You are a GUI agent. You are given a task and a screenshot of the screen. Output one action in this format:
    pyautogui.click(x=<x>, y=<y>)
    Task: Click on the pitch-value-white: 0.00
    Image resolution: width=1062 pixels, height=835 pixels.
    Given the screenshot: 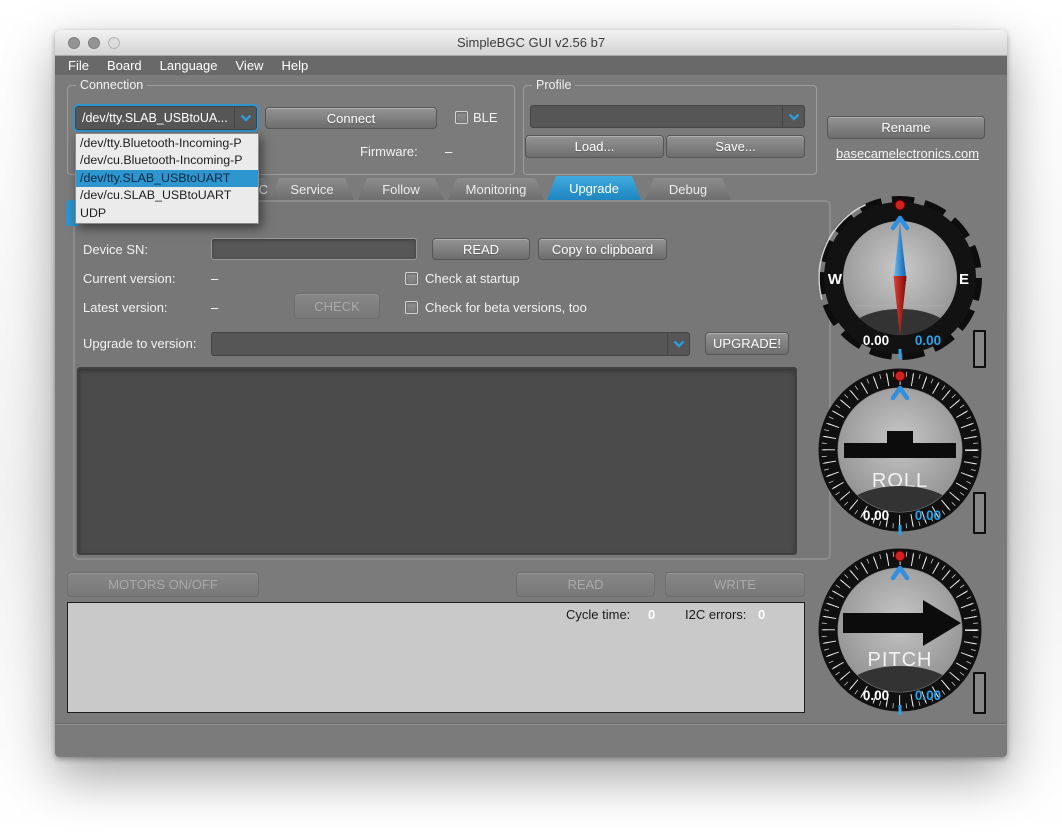 What is the action you would take?
    pyautogui.click(x=876, y=695)
    